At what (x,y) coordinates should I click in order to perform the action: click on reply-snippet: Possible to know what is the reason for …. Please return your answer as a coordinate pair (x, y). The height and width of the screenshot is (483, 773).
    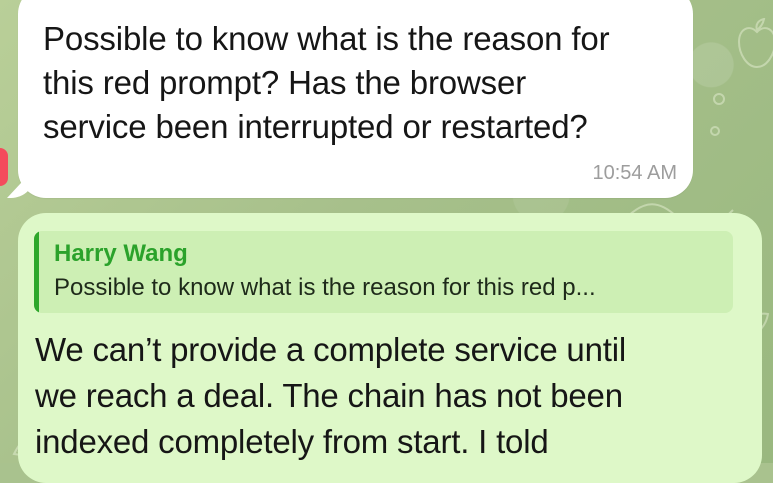
    Looking at the image, I should click on (325, 287).